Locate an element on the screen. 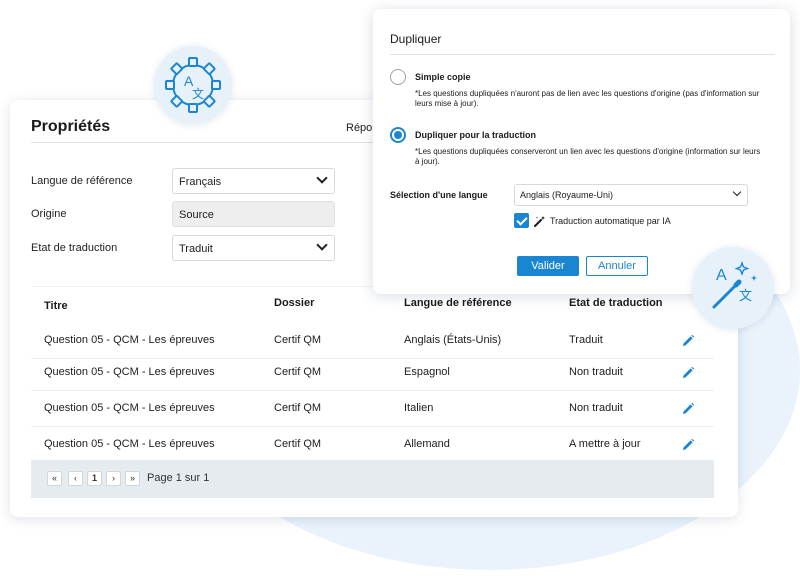 The width and height of the screenshot is (800, 577). column-header-folder: Dossier is located at coordinates (294, 303).